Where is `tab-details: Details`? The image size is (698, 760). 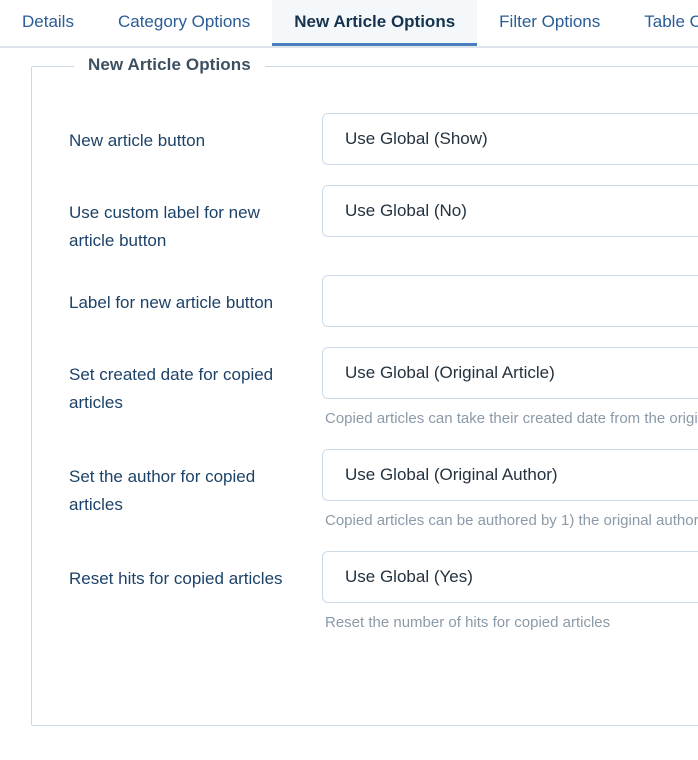
tab-details: Details is located at coordinates (48, 23).